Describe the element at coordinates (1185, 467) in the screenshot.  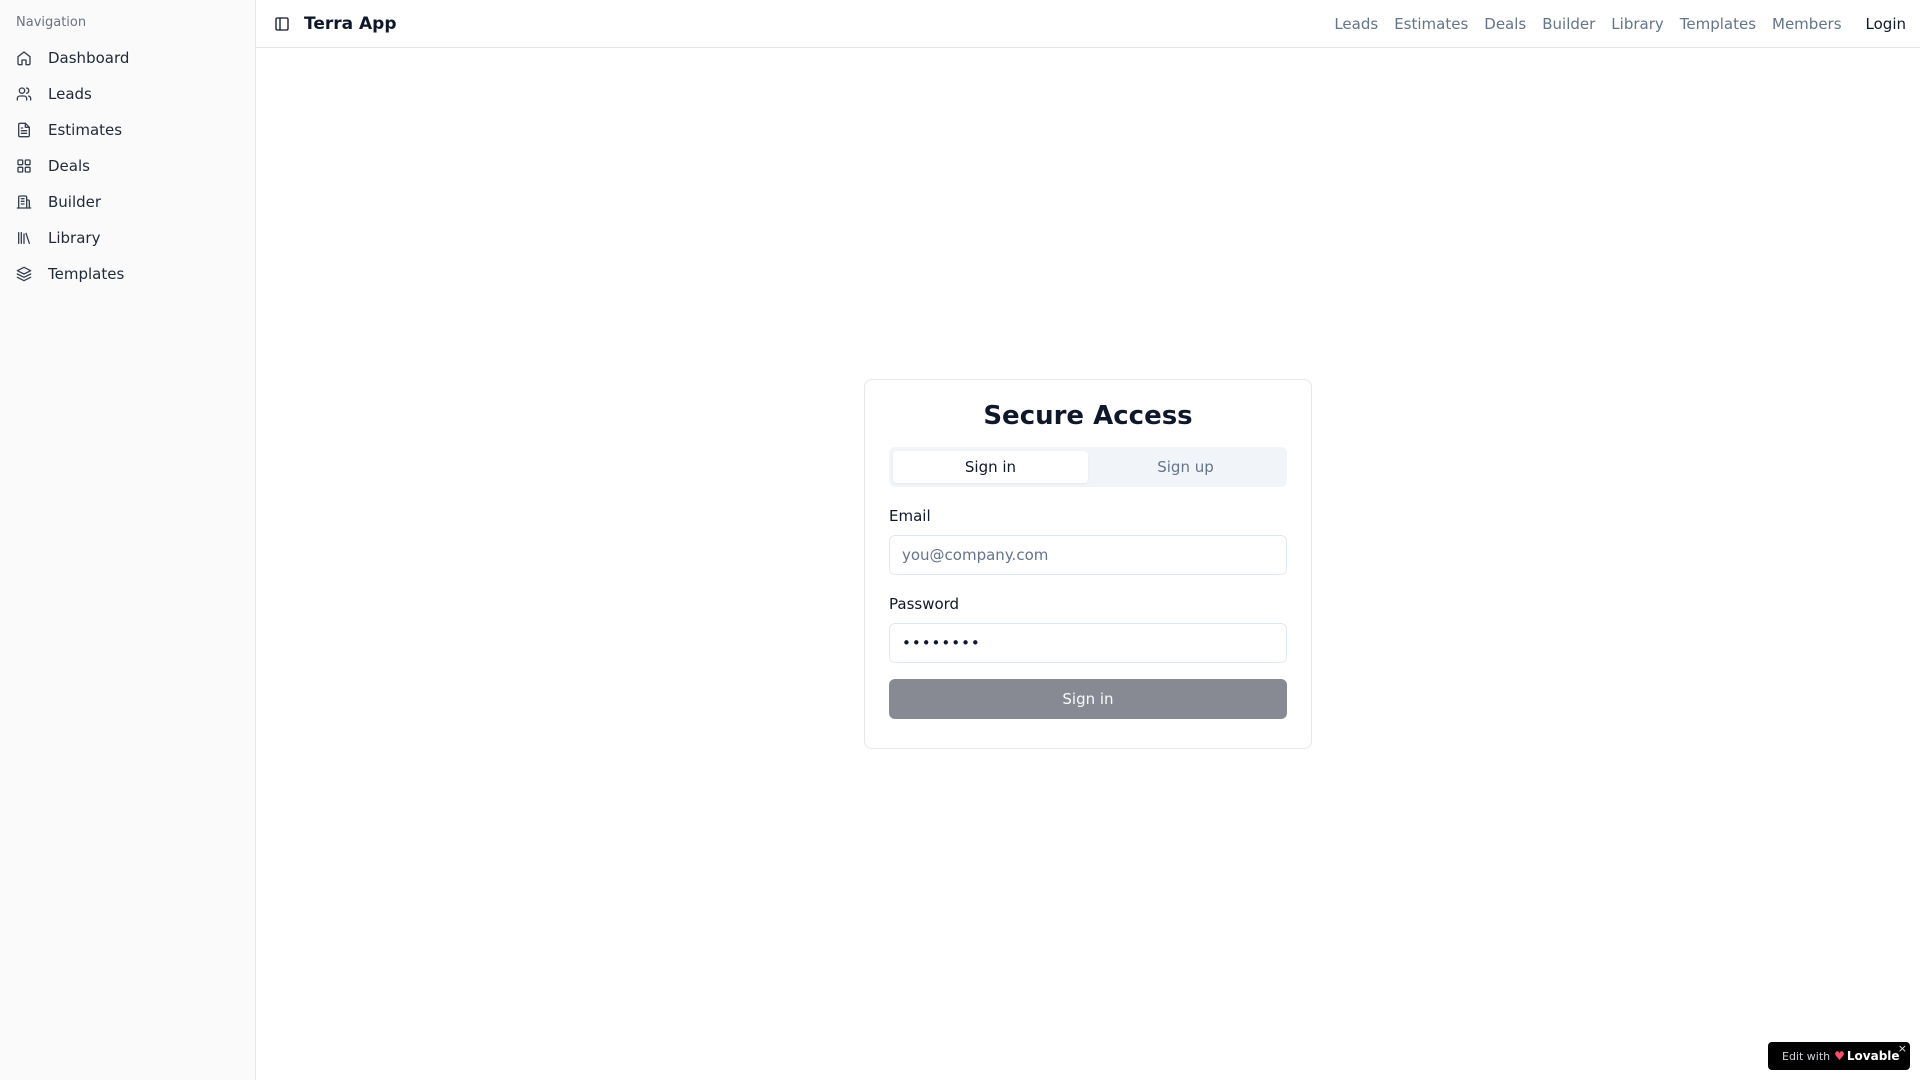
I see `tab-sign-up: Sign up` at that location.